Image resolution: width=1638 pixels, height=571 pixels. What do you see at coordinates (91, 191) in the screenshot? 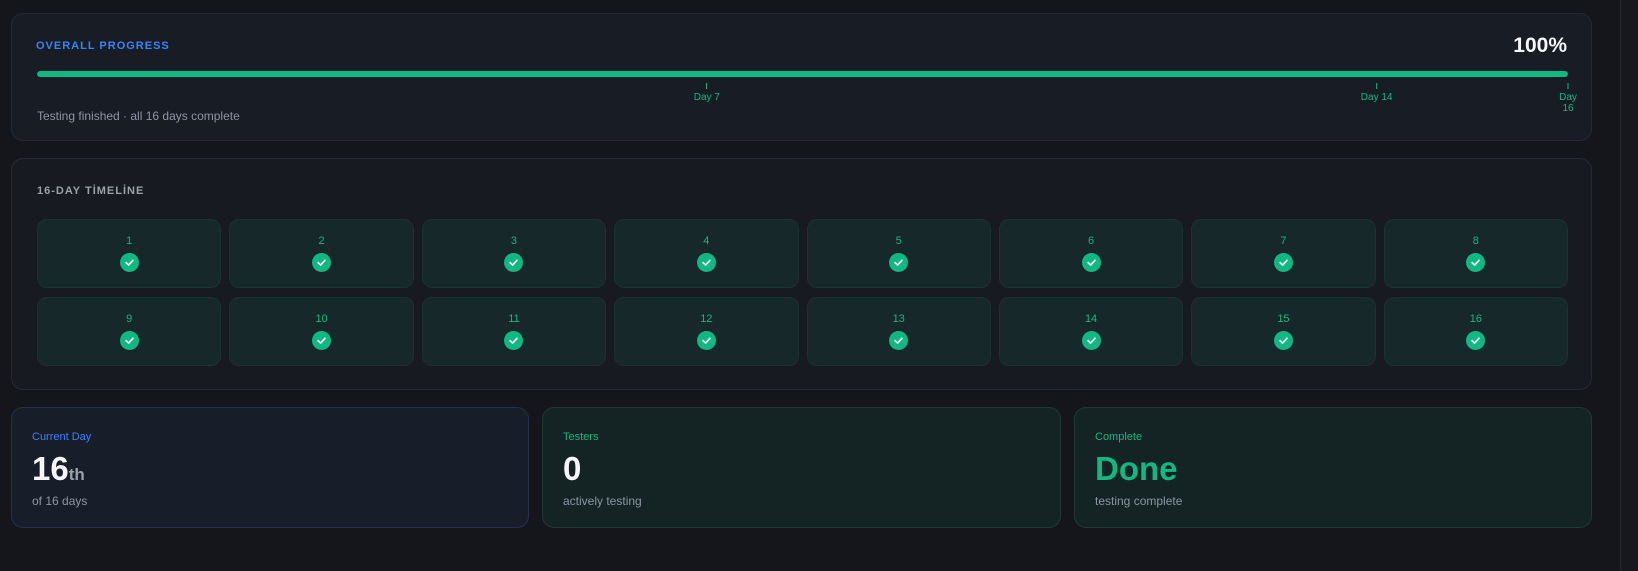
I see `timeline-title: 16-DAY TİMELİNE` at bounding box center [91, 191].